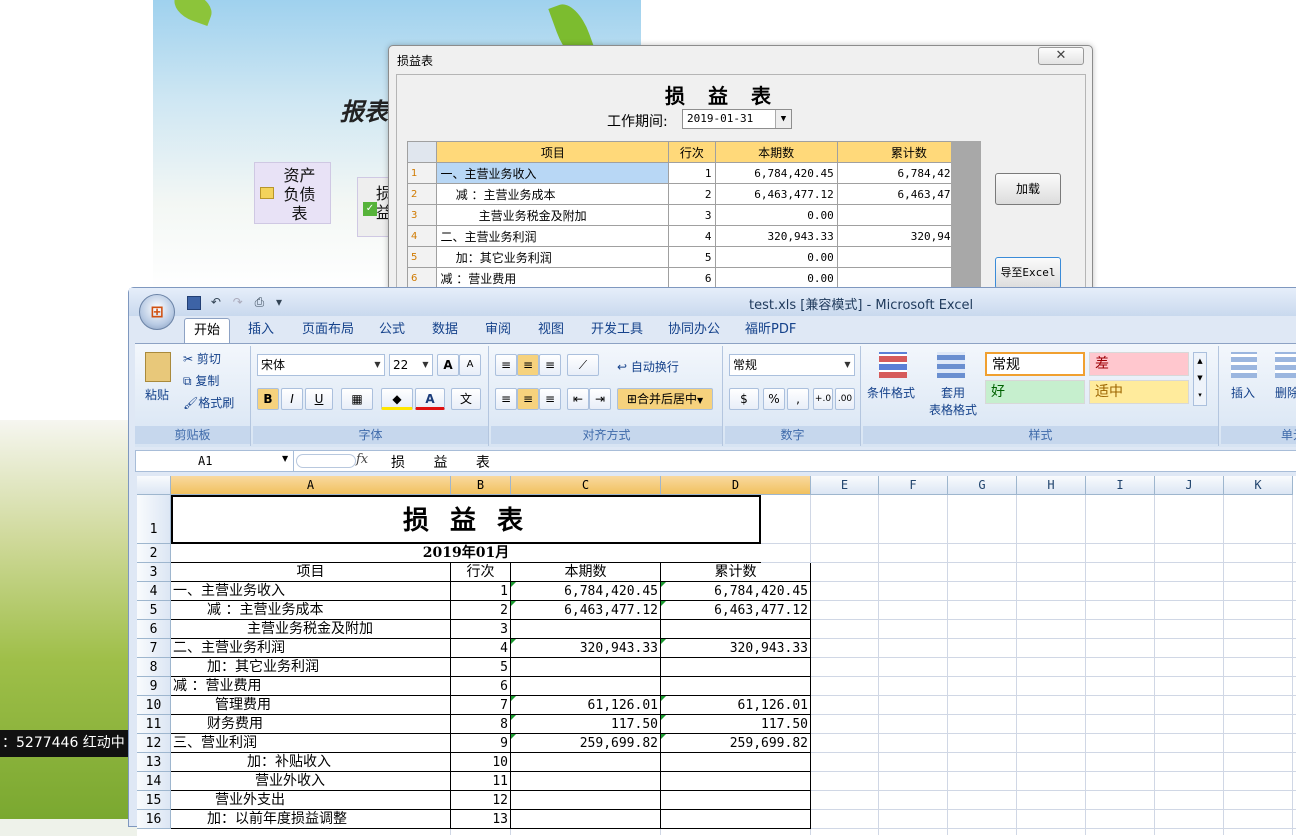 The width and height of the screenshot is (1296, 836). What do you see at coordinates (736, 572) in the screenshot?
I see `sheet-column-header: 累计数` at bounding box center [736, 572].